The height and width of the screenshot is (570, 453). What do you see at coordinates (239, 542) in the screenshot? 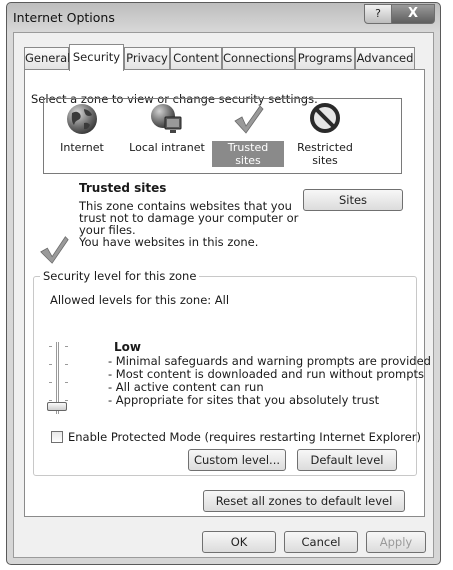
I see `ok-button: OK` at bounding box center [239, 542].